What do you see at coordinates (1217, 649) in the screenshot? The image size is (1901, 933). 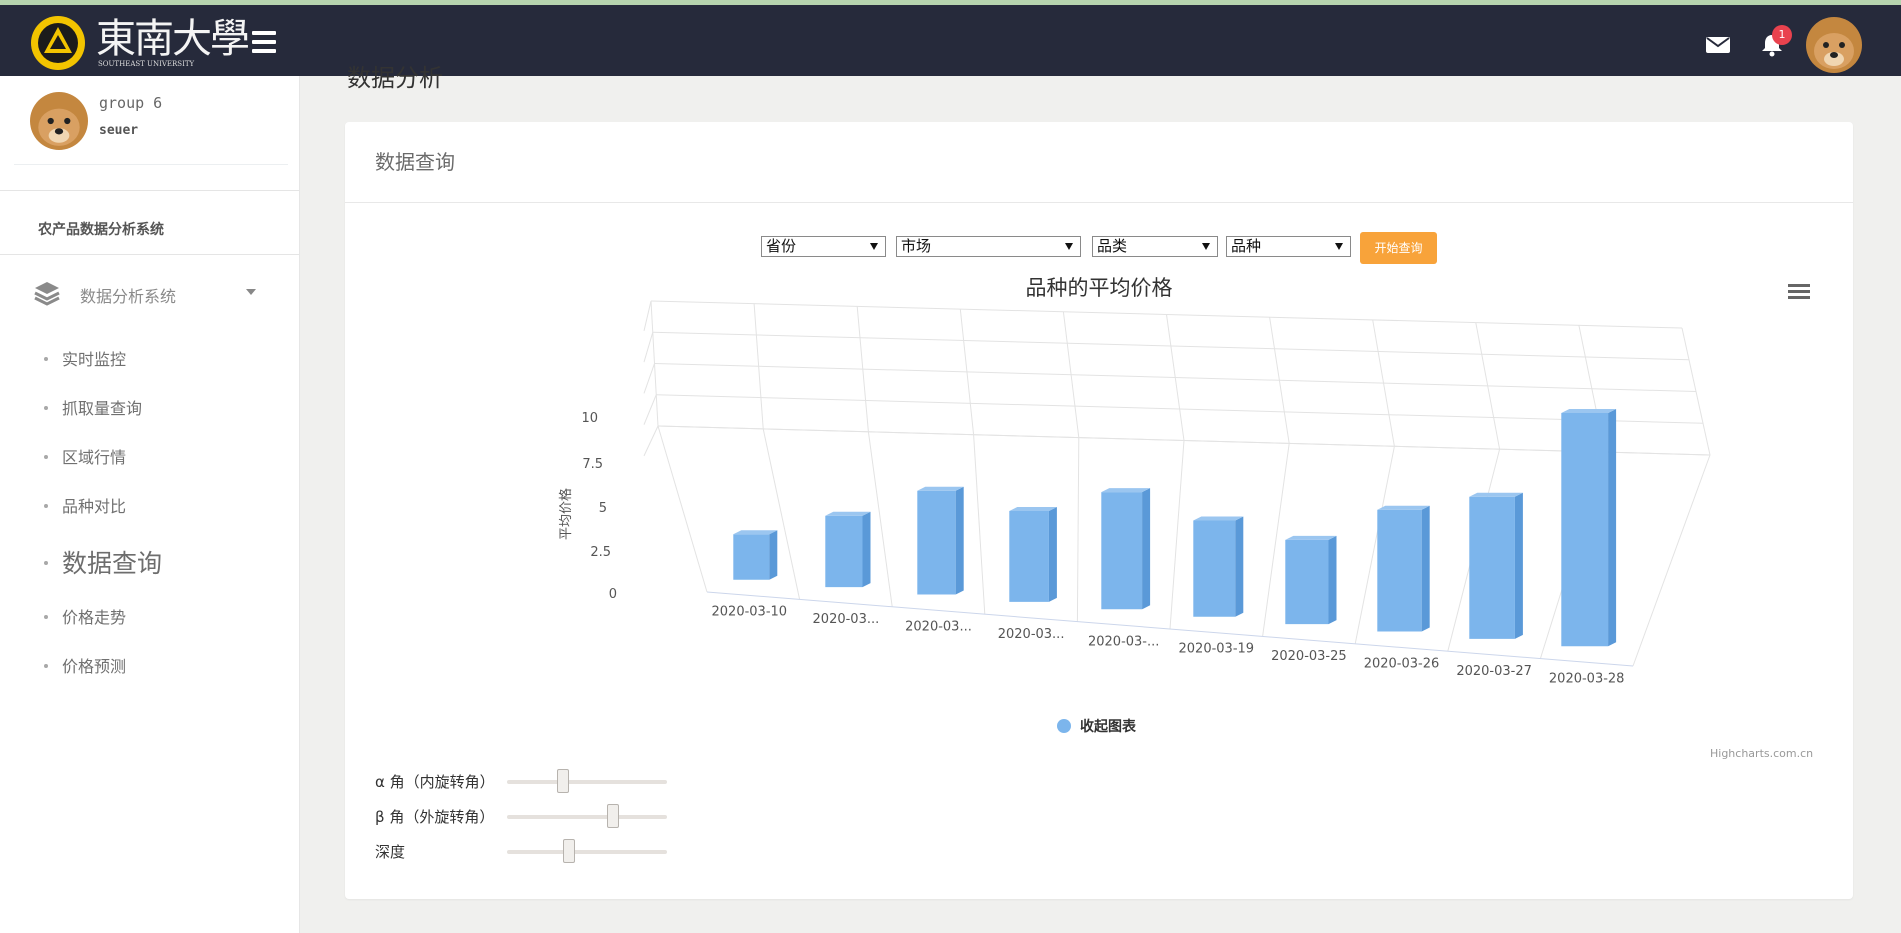 I see `x-tick-label: 2020-03-19` at bounding box center [1217, 649].